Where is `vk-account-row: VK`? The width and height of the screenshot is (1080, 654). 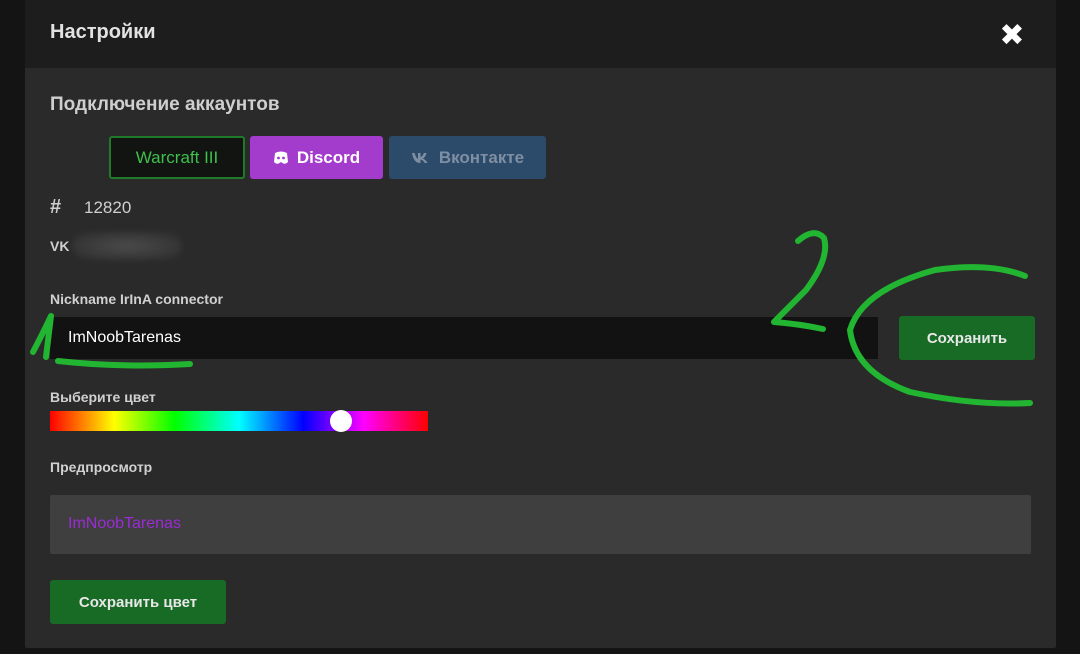 vk-account-row: VK is located at coordinates (116, 246).